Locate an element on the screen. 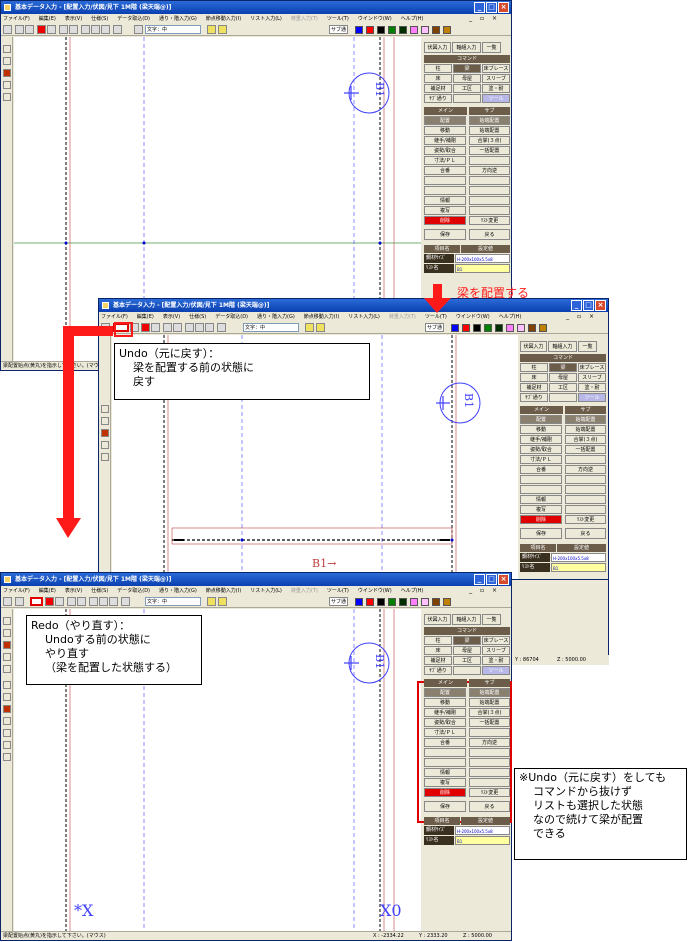 Image resolution: width=692 pixels, height=942 pixels. main-item-5: 合番 is located at coordinates (445, 170).